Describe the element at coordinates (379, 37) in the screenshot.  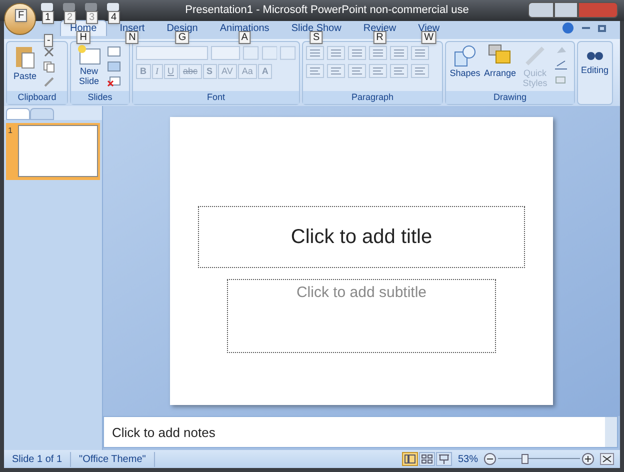
I see `keytip: R` at that location.